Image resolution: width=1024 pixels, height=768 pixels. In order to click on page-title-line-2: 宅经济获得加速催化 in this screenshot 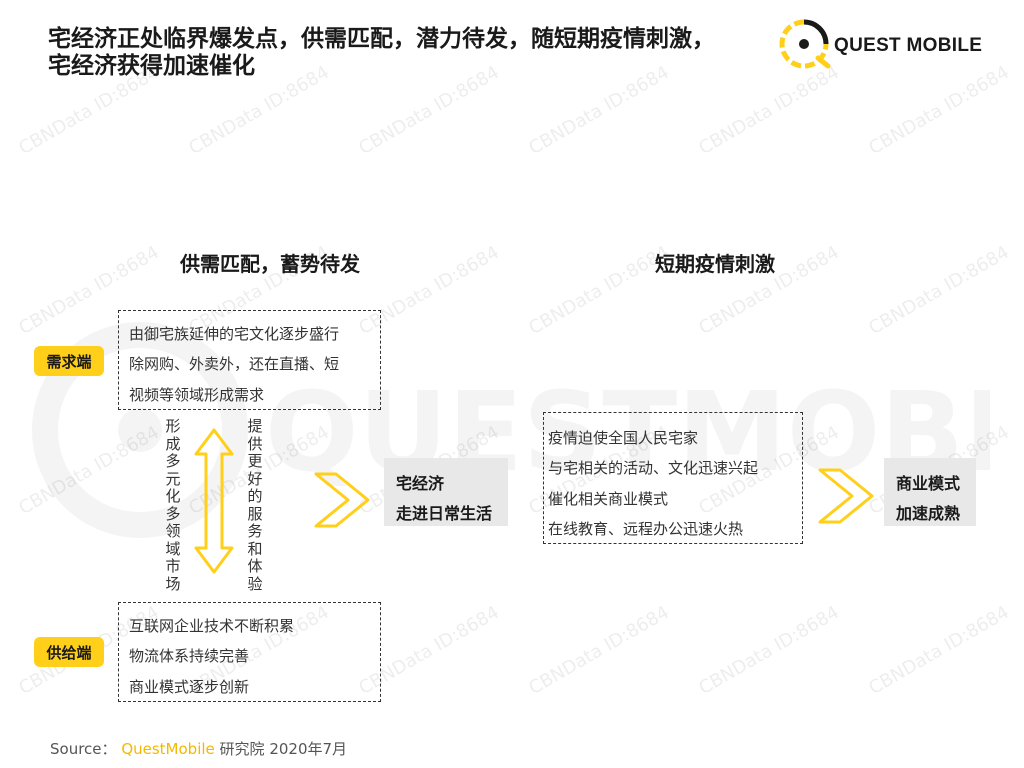, I will do `click(151, 66)`.